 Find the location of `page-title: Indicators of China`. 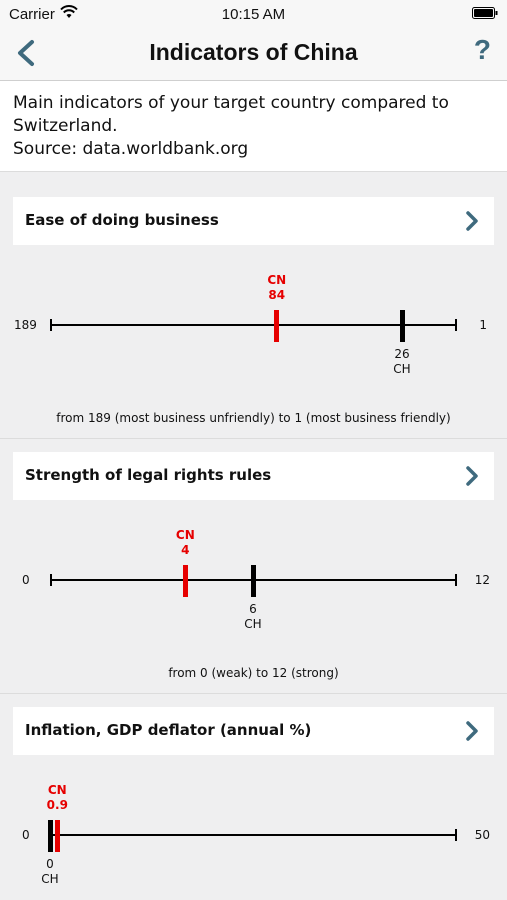

page-title: Indicators of China is located at coordinates (253, 52).